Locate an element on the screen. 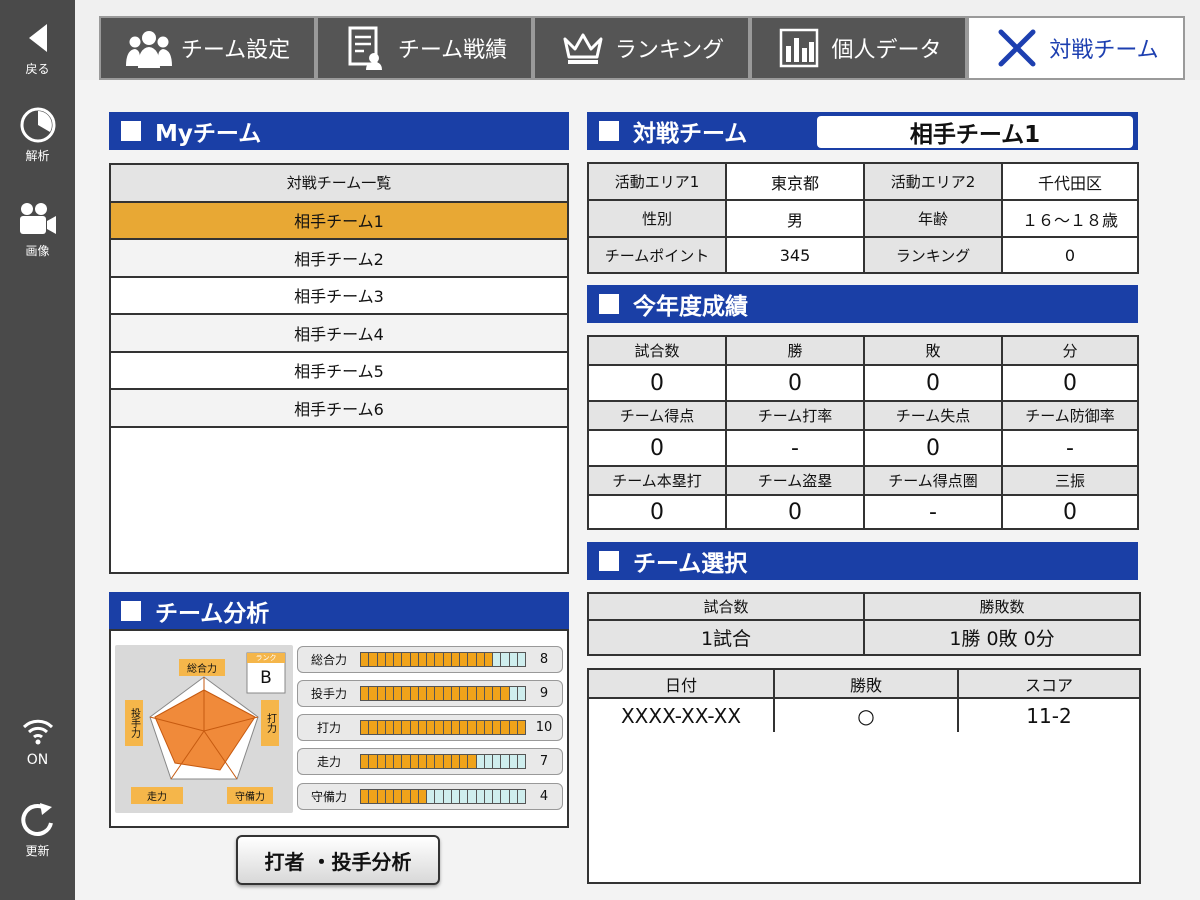  pie-chart-icon is located at coordinates (38, 125).